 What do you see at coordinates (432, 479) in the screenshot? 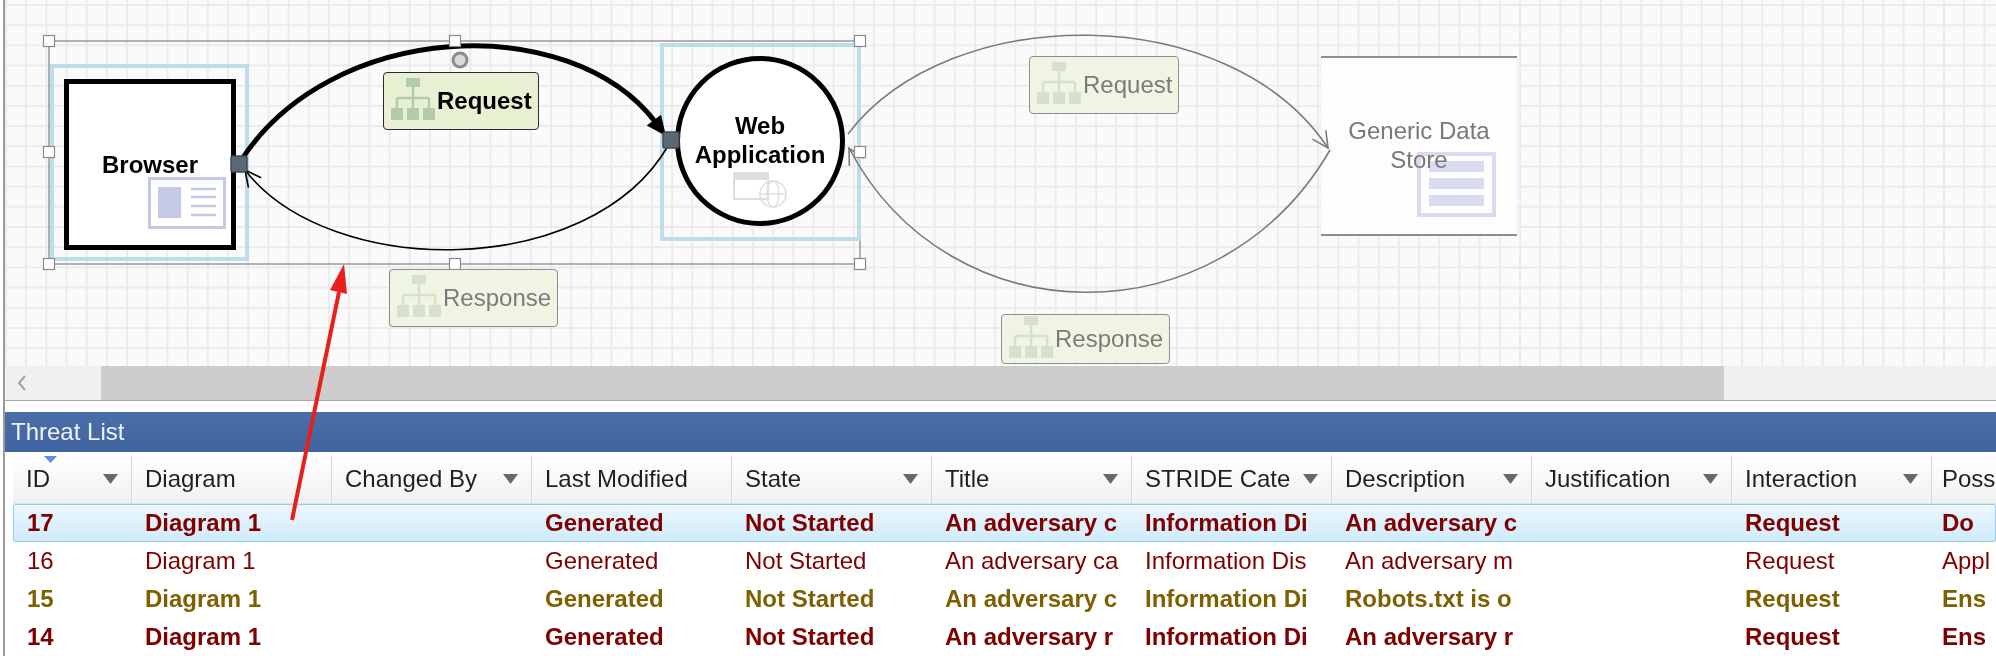
I see `column-header: Changed By` at bounding box center [432, 479].